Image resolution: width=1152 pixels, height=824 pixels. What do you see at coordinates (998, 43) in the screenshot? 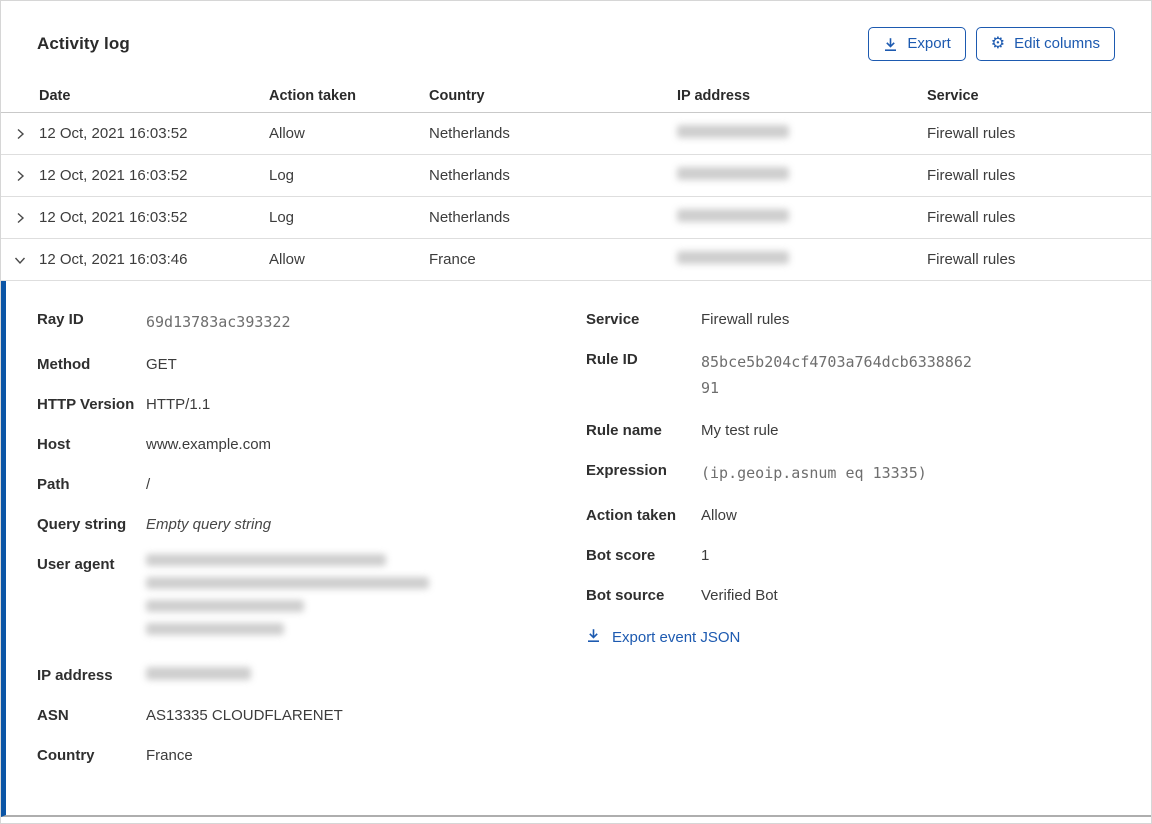
I see `gear-icon: ⚙` at bounding box center [998, 43].